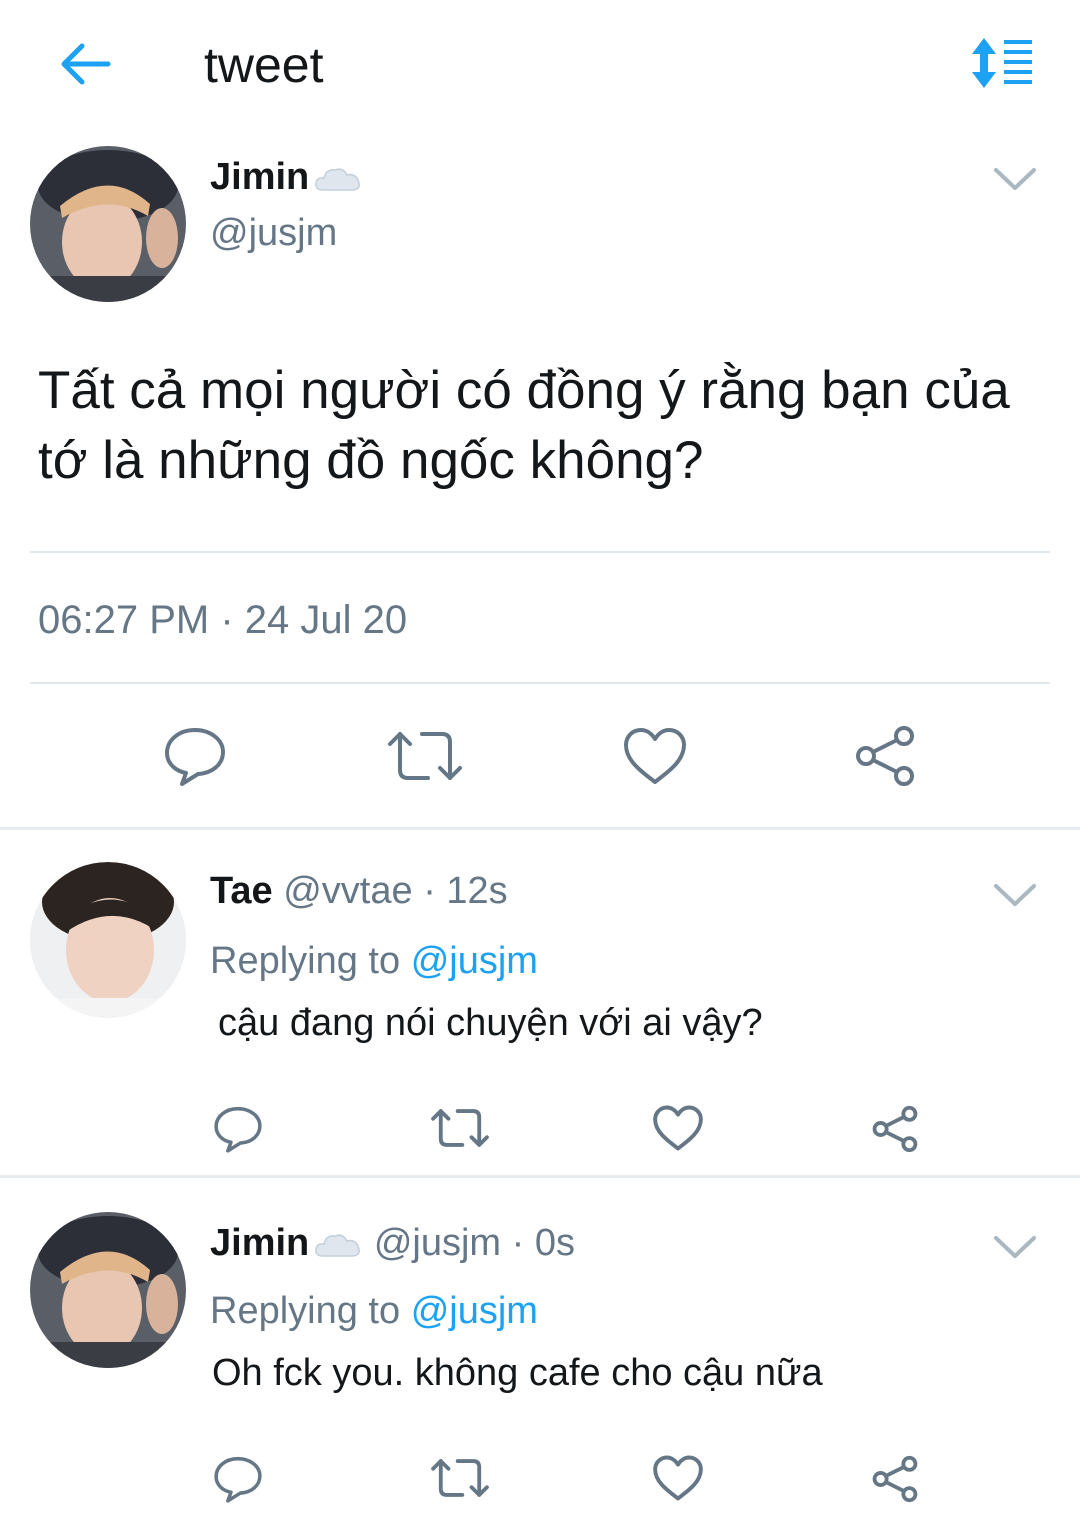  What do you see at coordinates (348, 891) in the screenshot?
I see `handle: @vvtae` at bounding box center [348, 891].